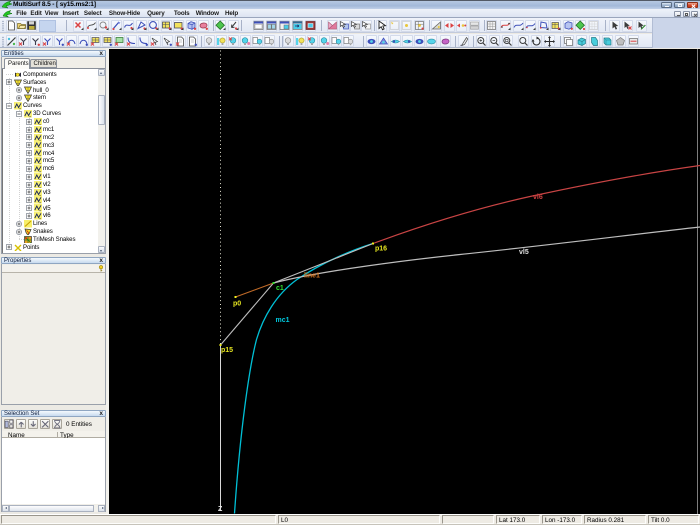 This screenshot has width=700, height=525. Describe the element at coordinates (524, 252) in the screenshot. I see `svg-text: vl5` at that location.